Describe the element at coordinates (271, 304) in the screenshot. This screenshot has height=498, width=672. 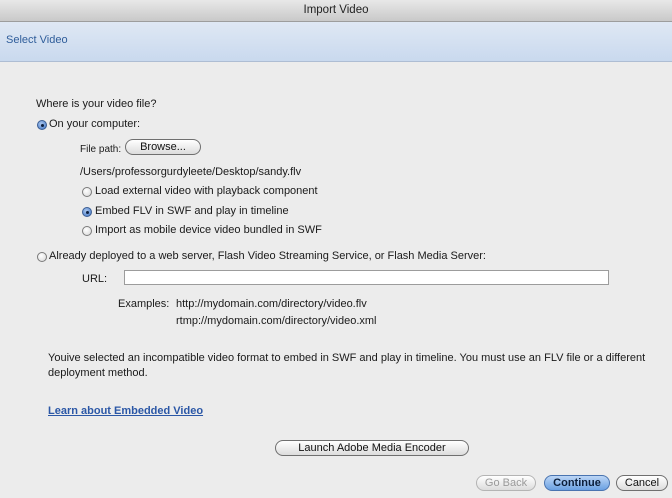
I see `example-flv-url: http://mydomain.com/directory/video.flv` at that location.